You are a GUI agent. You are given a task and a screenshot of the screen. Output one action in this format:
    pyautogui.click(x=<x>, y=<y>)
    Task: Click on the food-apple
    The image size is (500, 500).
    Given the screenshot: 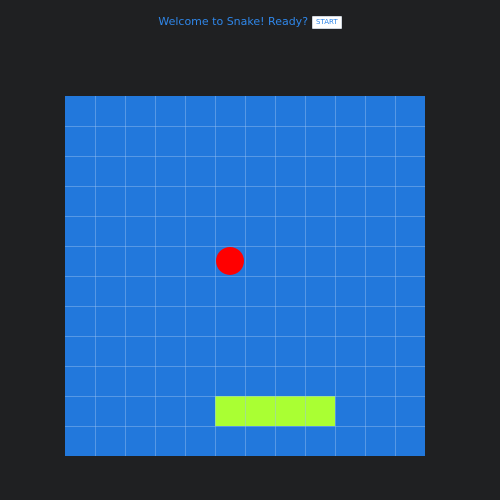 What is the action you would take?
    pyautogui.click(x=230, y=261)
    